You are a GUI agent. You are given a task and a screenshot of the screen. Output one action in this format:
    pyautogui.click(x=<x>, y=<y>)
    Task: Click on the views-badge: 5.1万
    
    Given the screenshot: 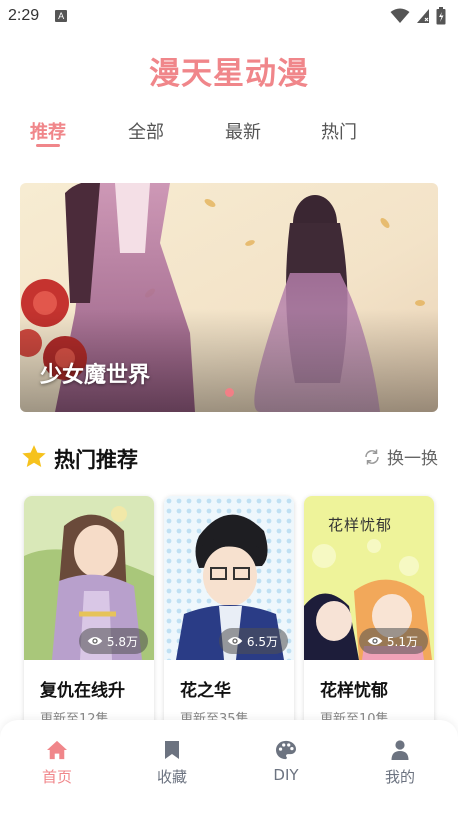 What is the action you would take?
    pyautogui.click(x=393, y=641)
    